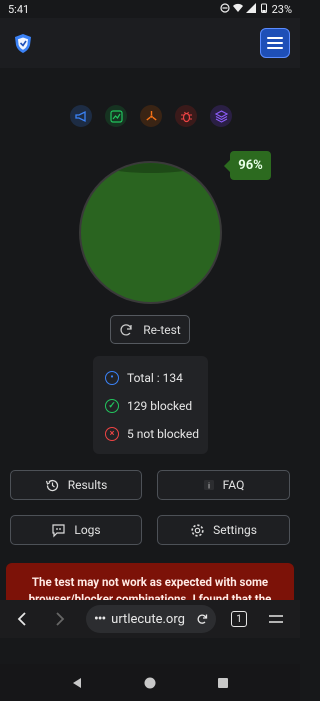 The height and width of the screenshot is (701, 320). What do you see at coordinates (151, 168) in the screenshot?
I see `score-circle-unfilled` at bounding box center [151, 168].